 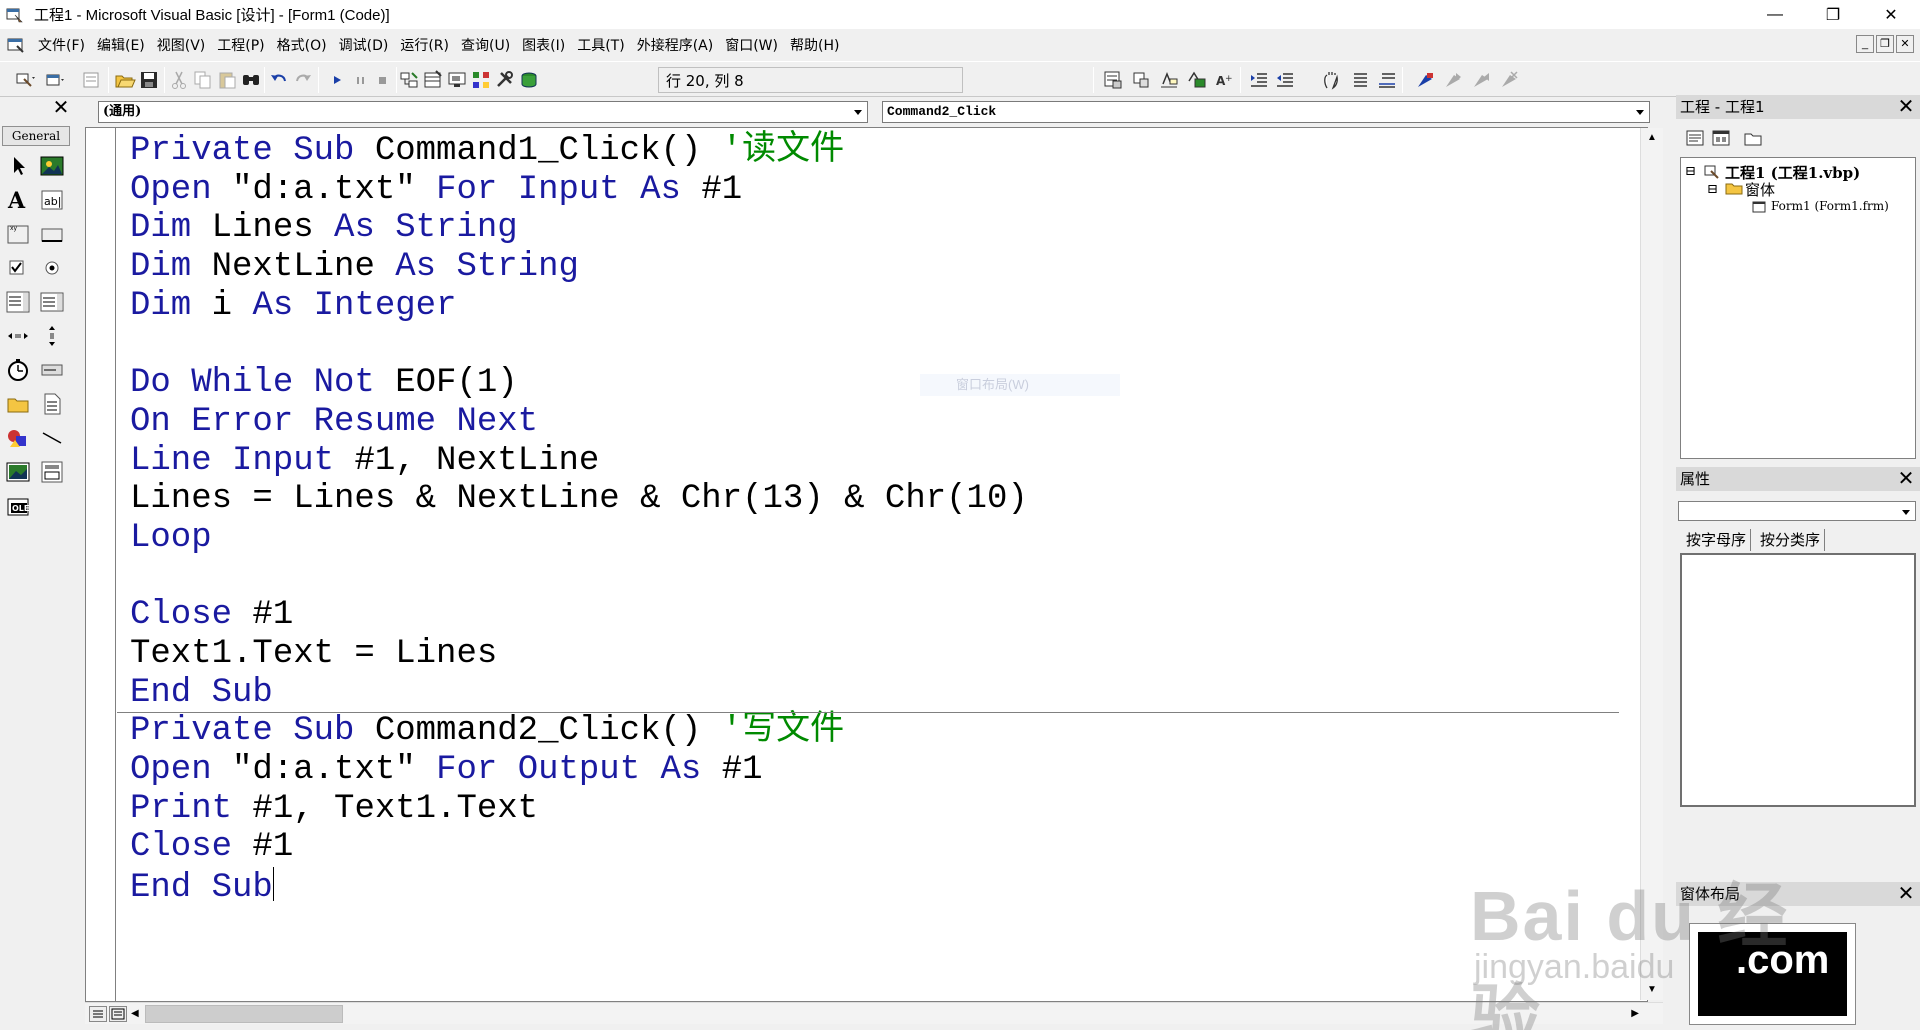 I want to click on code-line: Private Sub Command1_Click() '读文件, so click(x=579, y=151).